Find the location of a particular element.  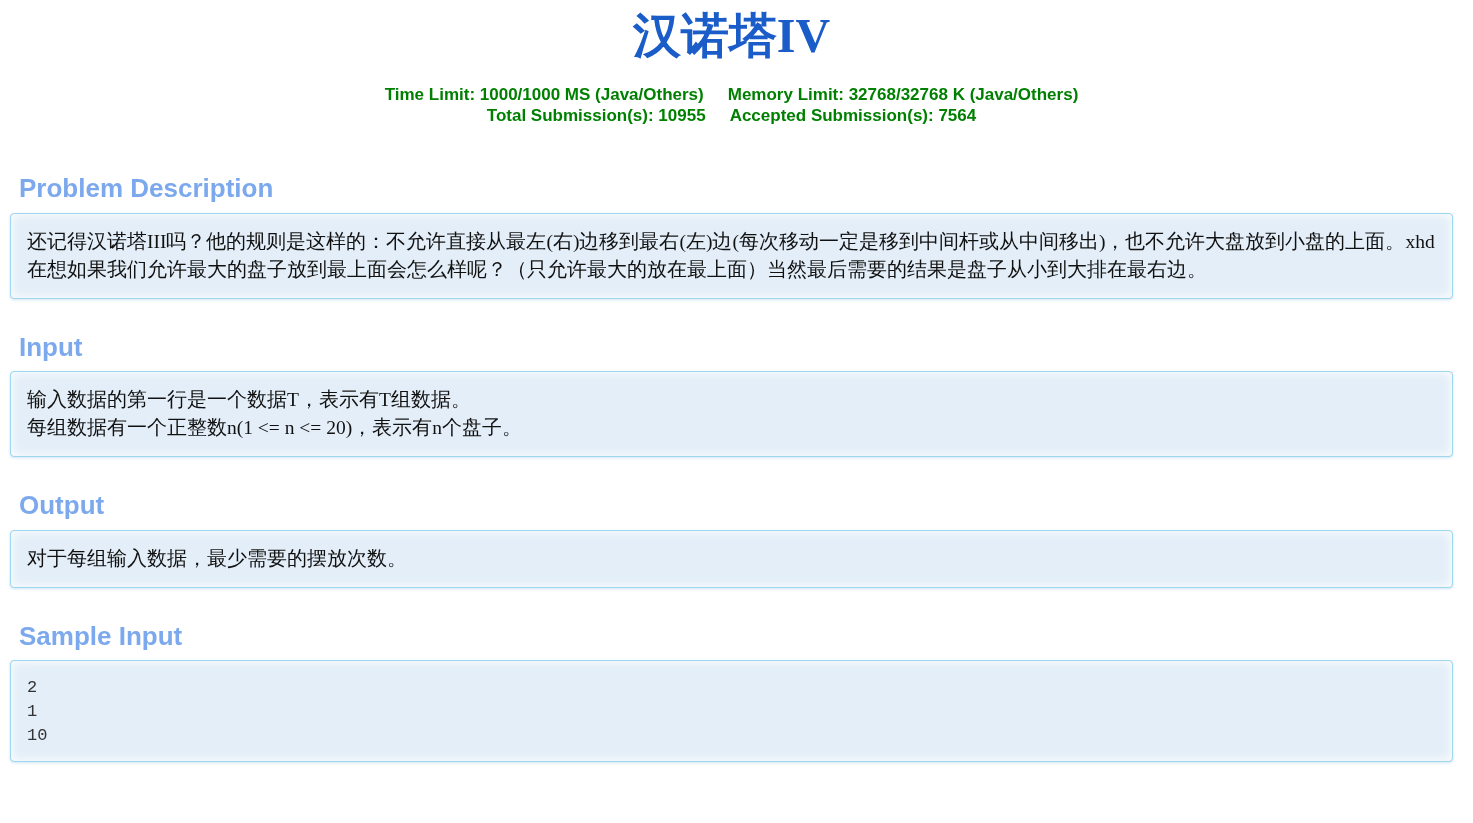

limit-text: Memory Limit: 32768/32768 K (Java/Others) is located at coordinates (903, 94).